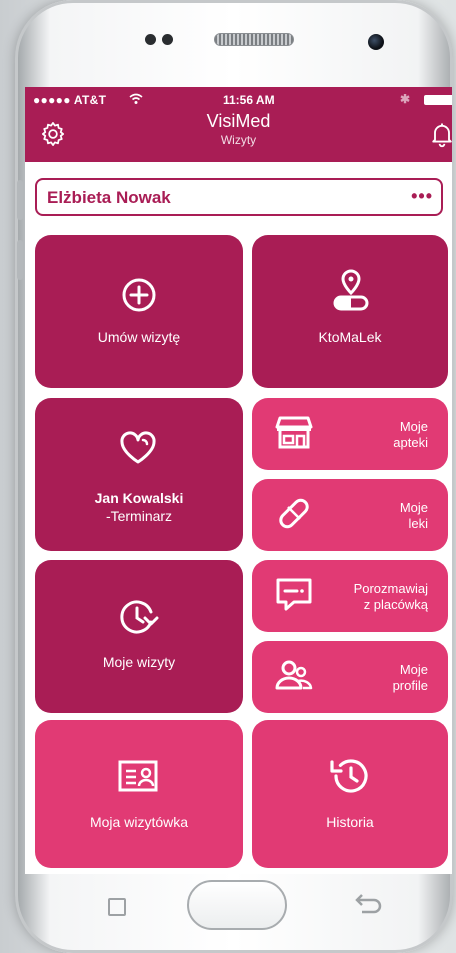 This screenshot has height=953, width=456. I want to click on patient-selector: Elżbieta Nowak •••, so click(239, 197).